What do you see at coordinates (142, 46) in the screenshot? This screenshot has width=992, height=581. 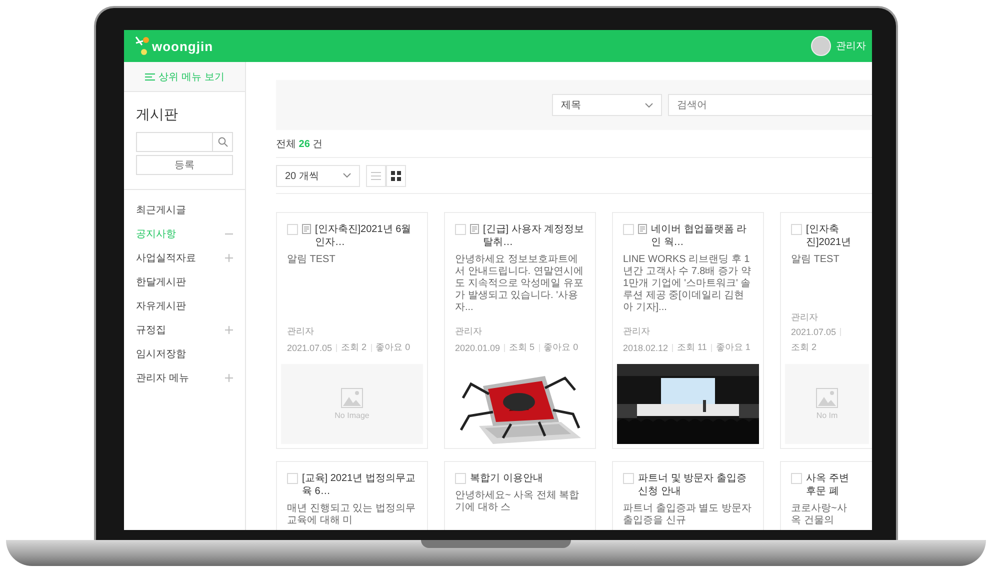 I see `logo-icon` at bounding box center [142, 46].